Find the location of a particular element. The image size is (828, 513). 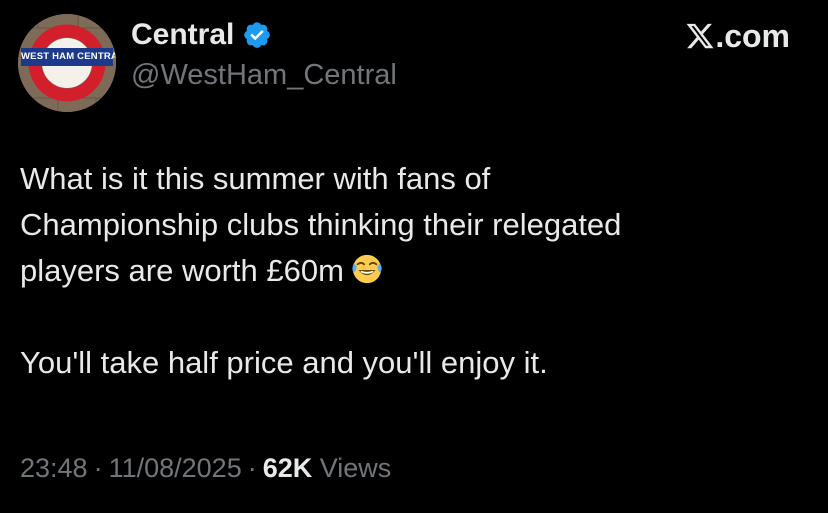

site-domain: .com is located at coordinates (752, 36).